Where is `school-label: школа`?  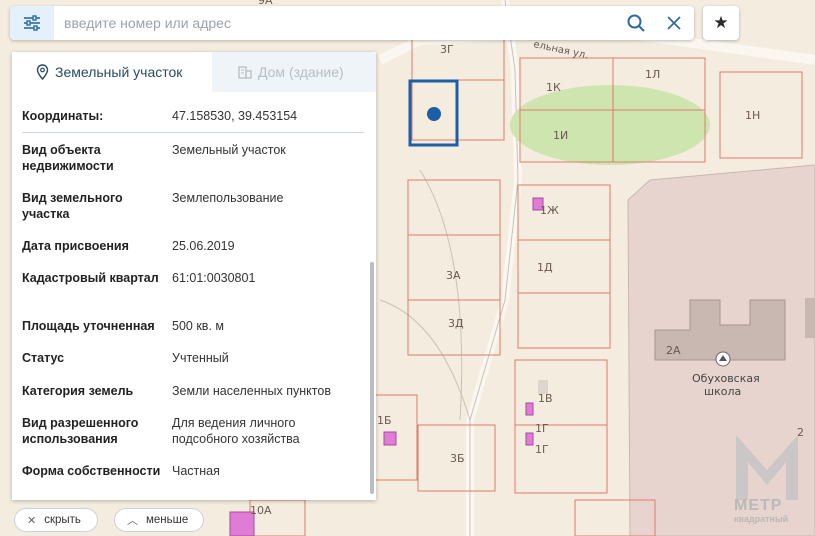 school-label: школа is located at coordinates (722, 391).